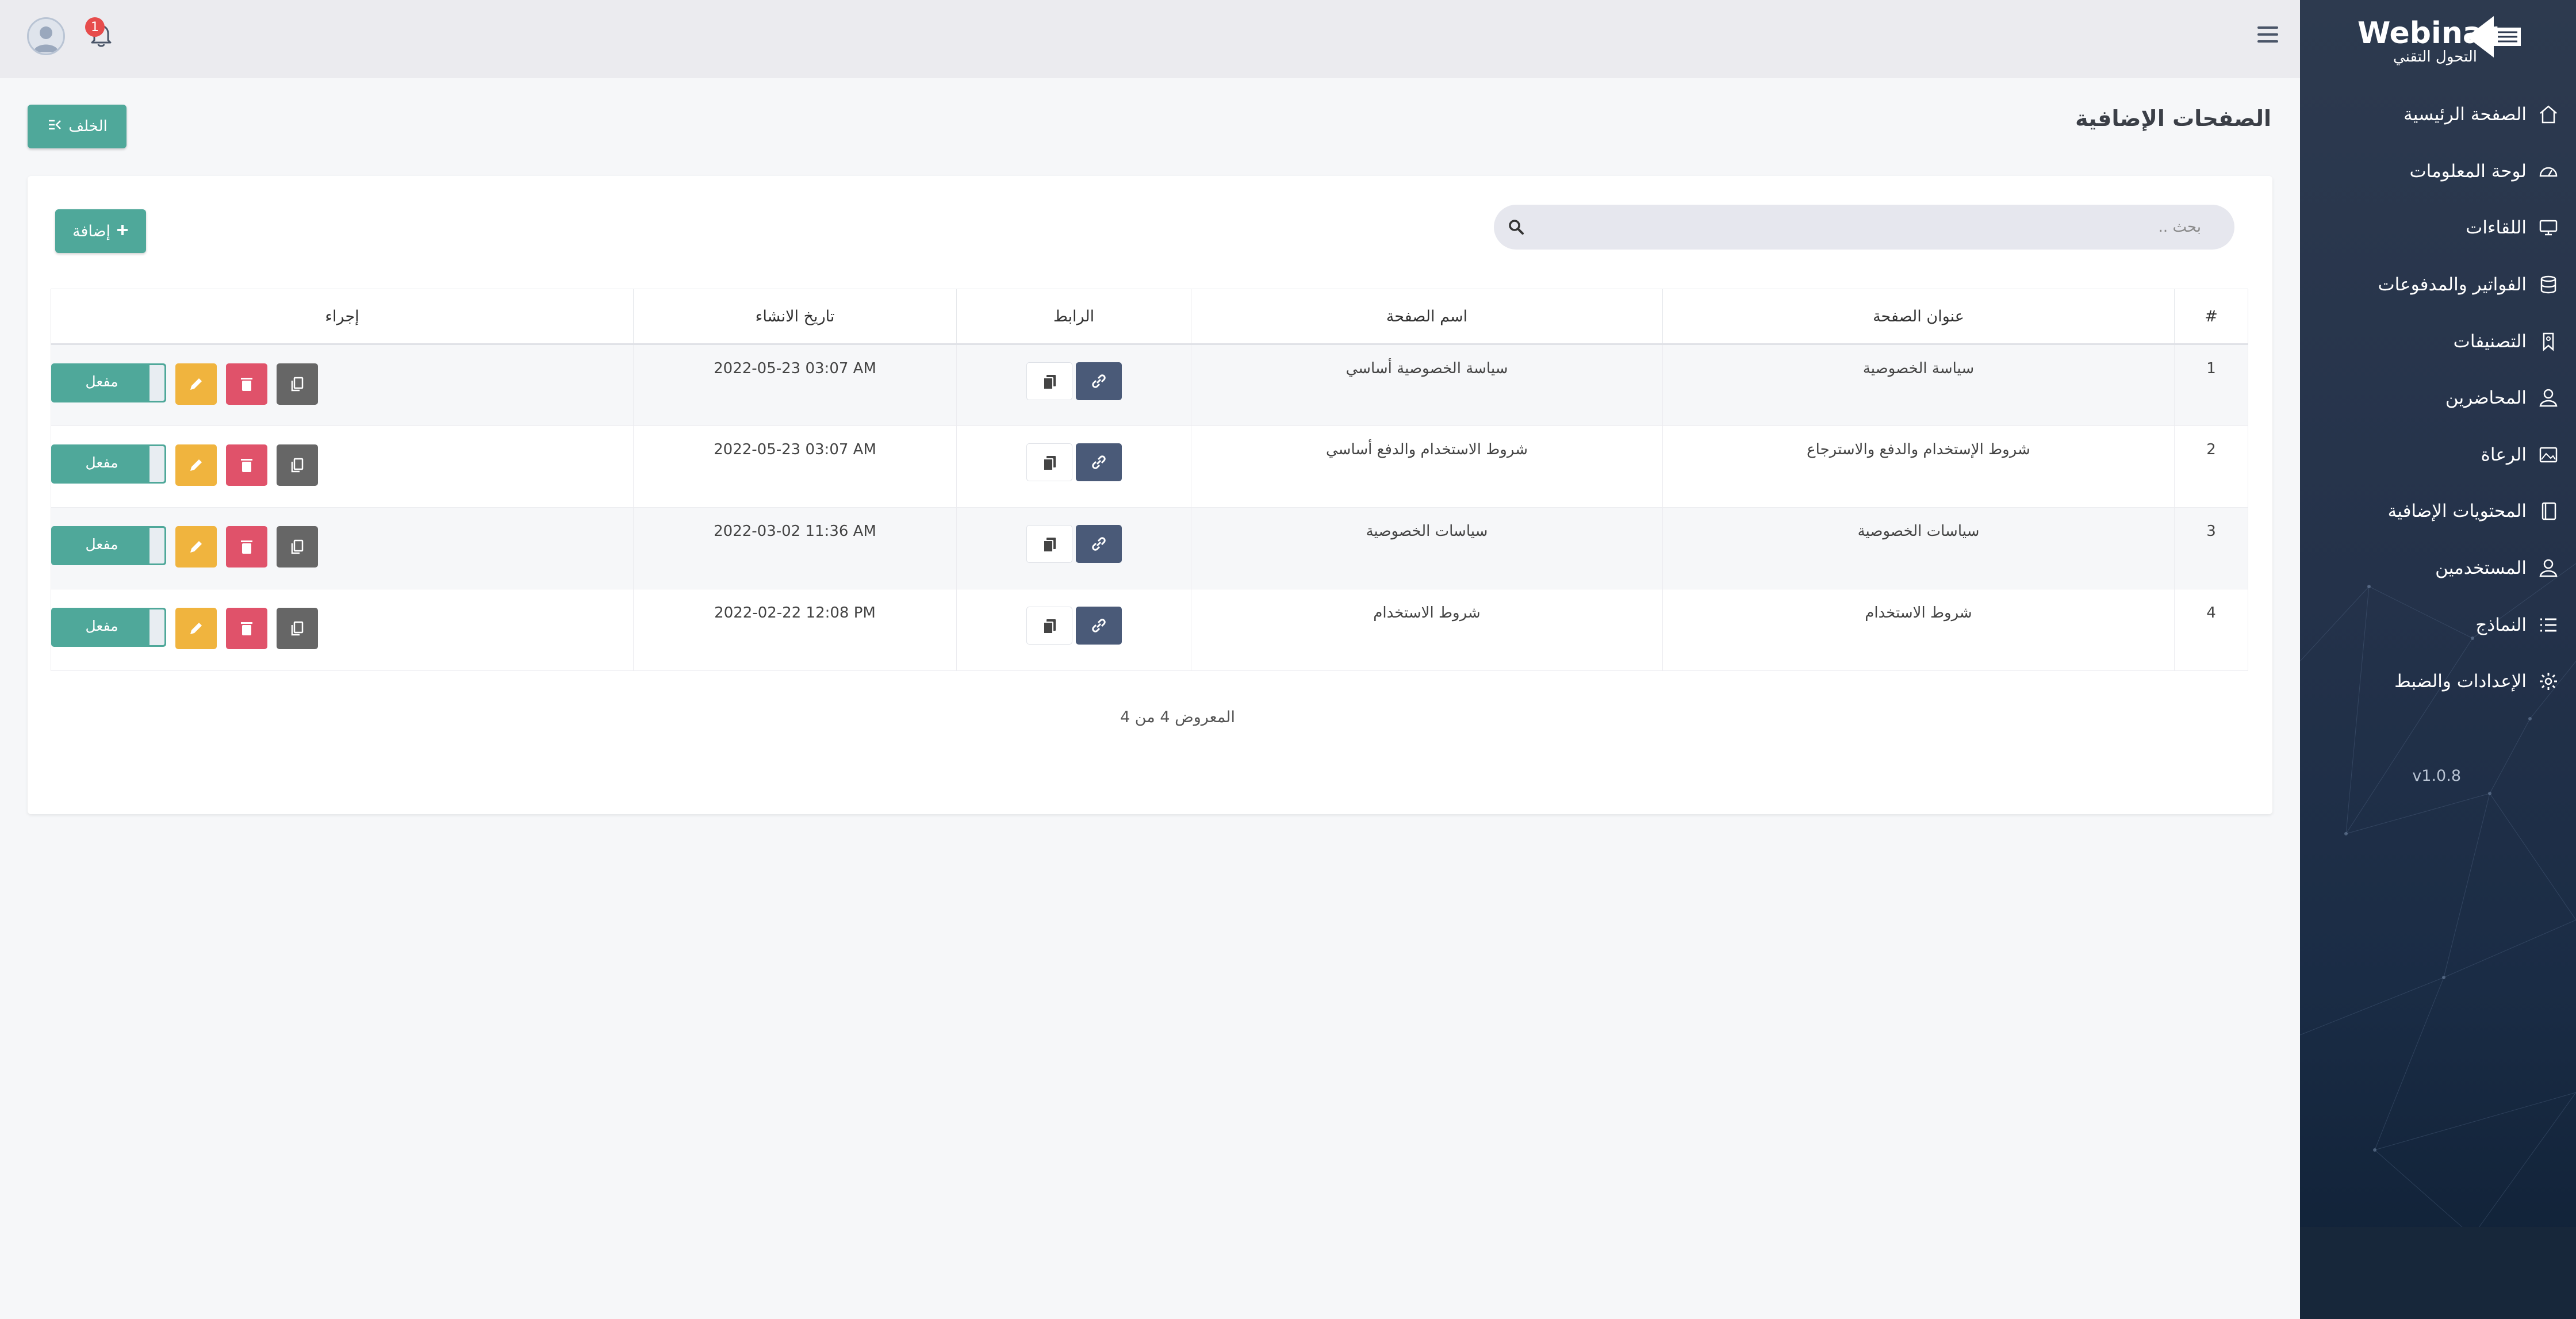 The height and width of the screenshot is (1319, 2576). Describe the element at coordinates (2211, 548) in the screenshot. I see `row-number: 3` at that location.